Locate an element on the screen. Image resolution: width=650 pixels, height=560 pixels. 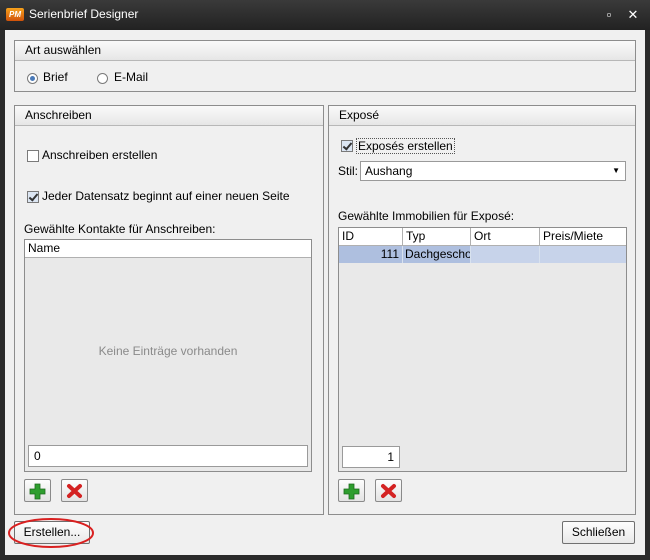
column-id: ID is located at coordinates (371, 236).